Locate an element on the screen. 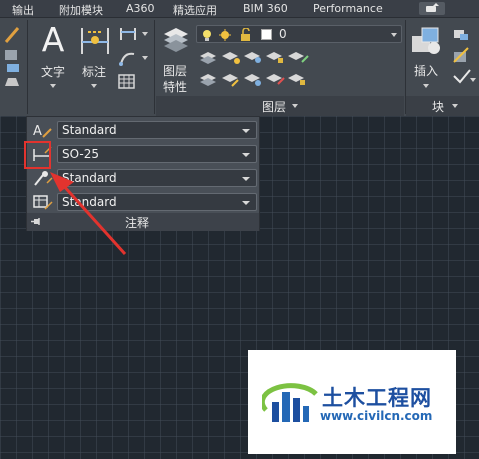 The width and height of the screenshot is (479, 459). insert-block-icon is located at coordinates (427, 42).